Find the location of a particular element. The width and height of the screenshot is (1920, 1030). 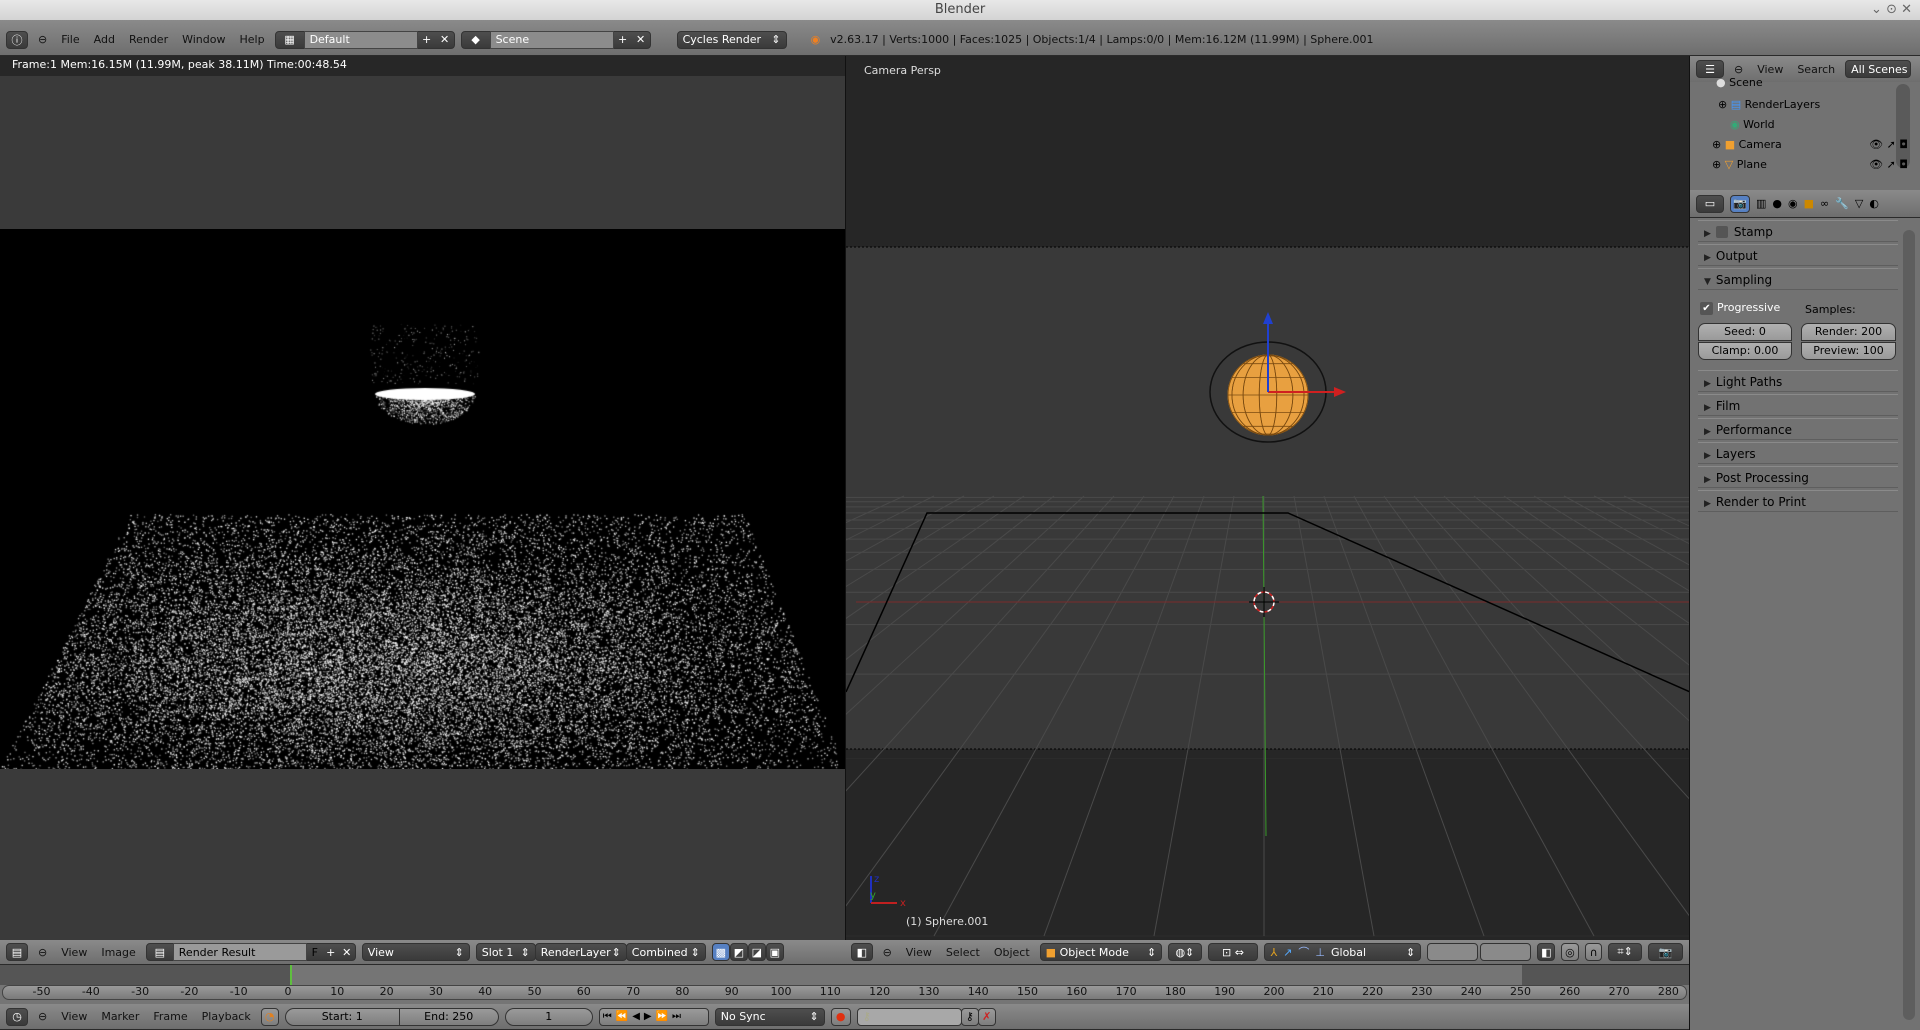

render-engine-dropdown: Cycles Render ⇕ is located at coordinates (732, 40).